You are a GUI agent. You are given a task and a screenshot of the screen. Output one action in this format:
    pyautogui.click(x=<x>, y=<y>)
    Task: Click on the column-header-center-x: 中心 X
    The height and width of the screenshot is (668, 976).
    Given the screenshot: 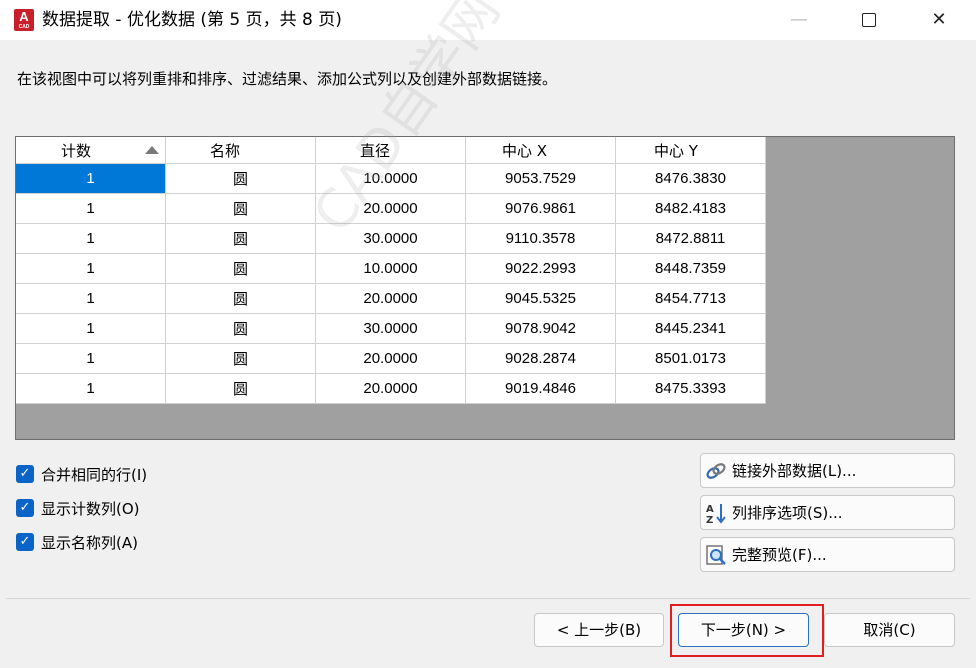 What is the action you would take?
    pyautogui.click(x=540, y=150)
    